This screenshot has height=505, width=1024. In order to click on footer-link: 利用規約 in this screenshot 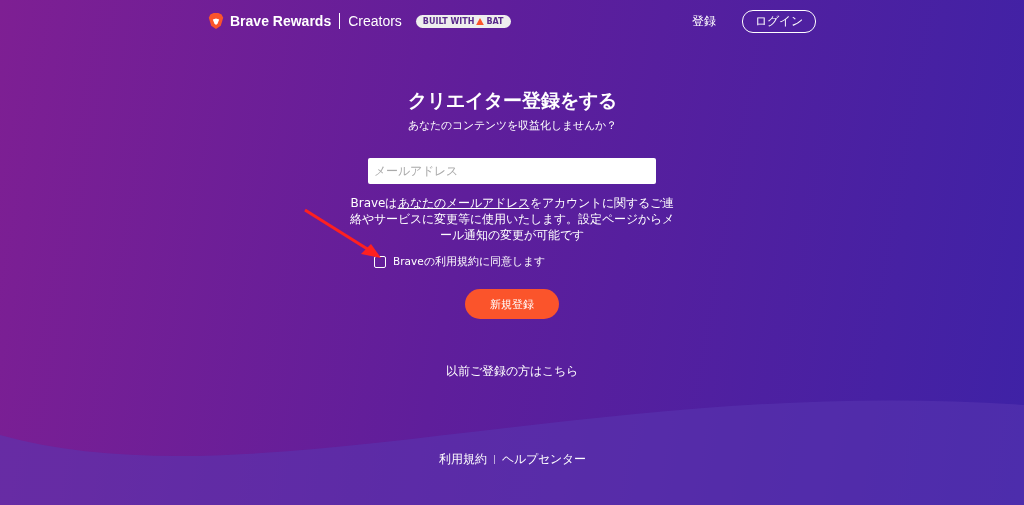, I will do `click(462, 459)`.